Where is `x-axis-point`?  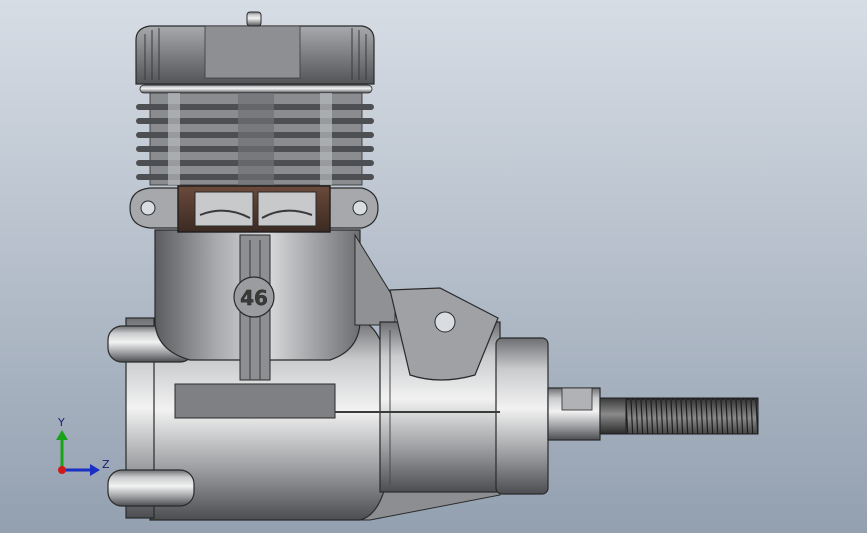
x-axis-point is located at coordinates (62, 470).